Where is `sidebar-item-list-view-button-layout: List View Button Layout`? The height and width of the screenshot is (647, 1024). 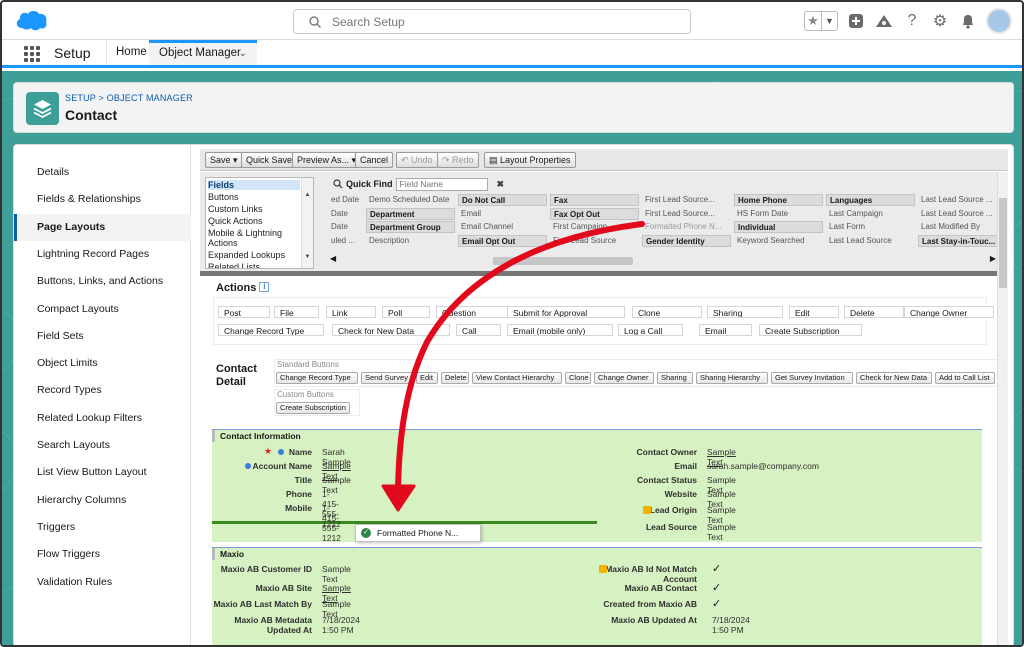
sidebar-item-list-view-button-layout: List View Button Layout is located at coordinates (102, 472).